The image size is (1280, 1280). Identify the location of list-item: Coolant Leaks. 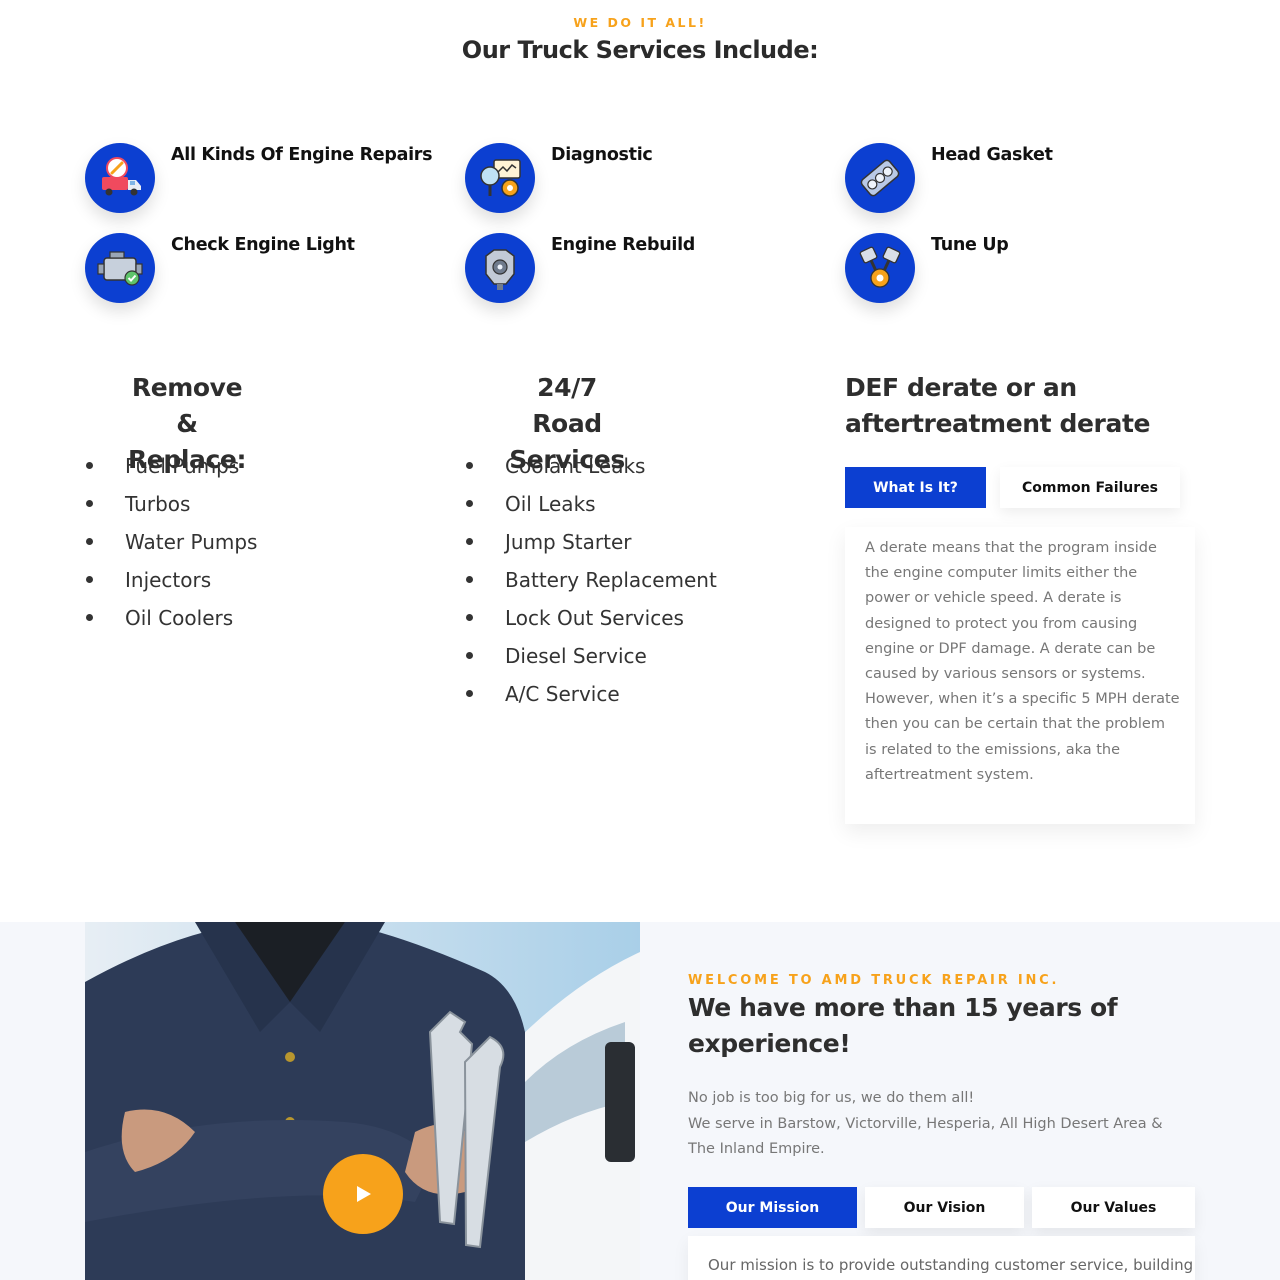
(591, 466).